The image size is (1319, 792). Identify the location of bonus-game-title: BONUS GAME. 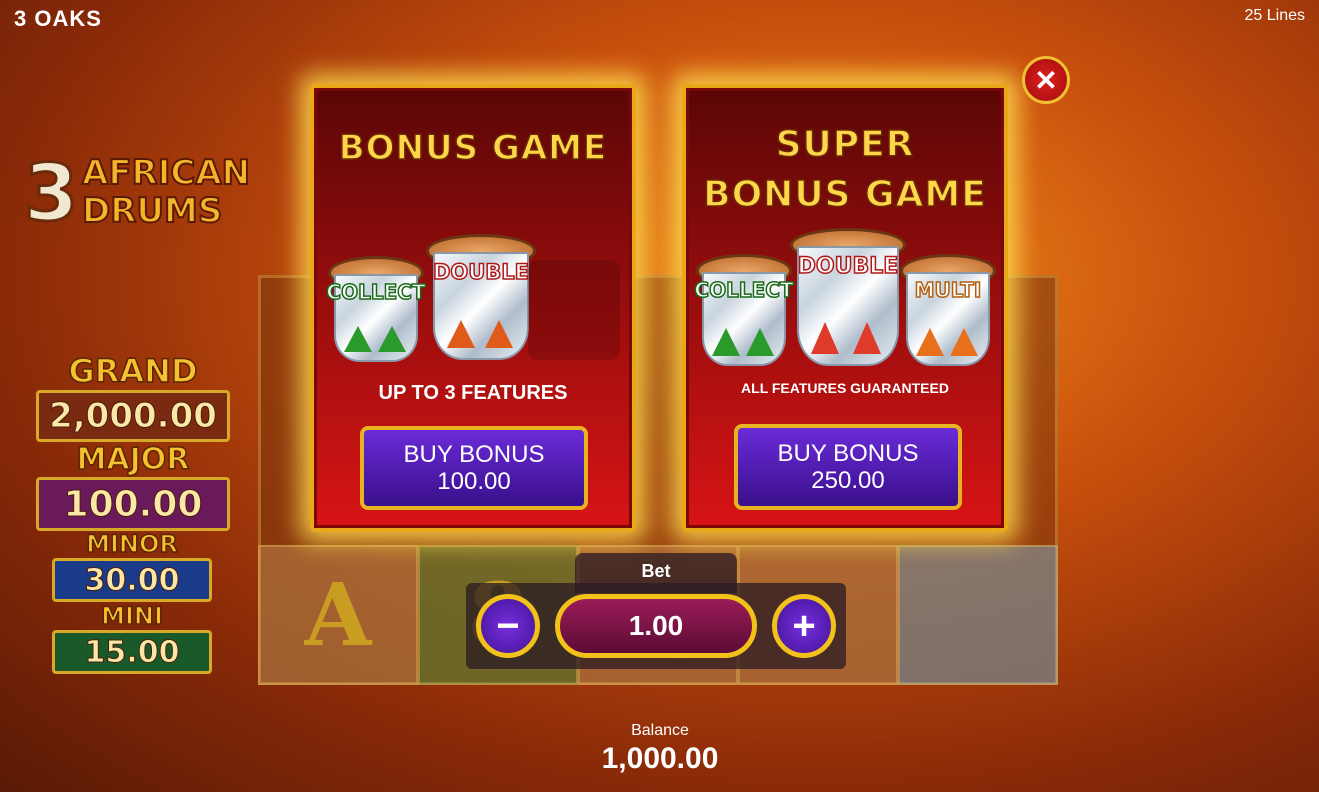
(473, 148).